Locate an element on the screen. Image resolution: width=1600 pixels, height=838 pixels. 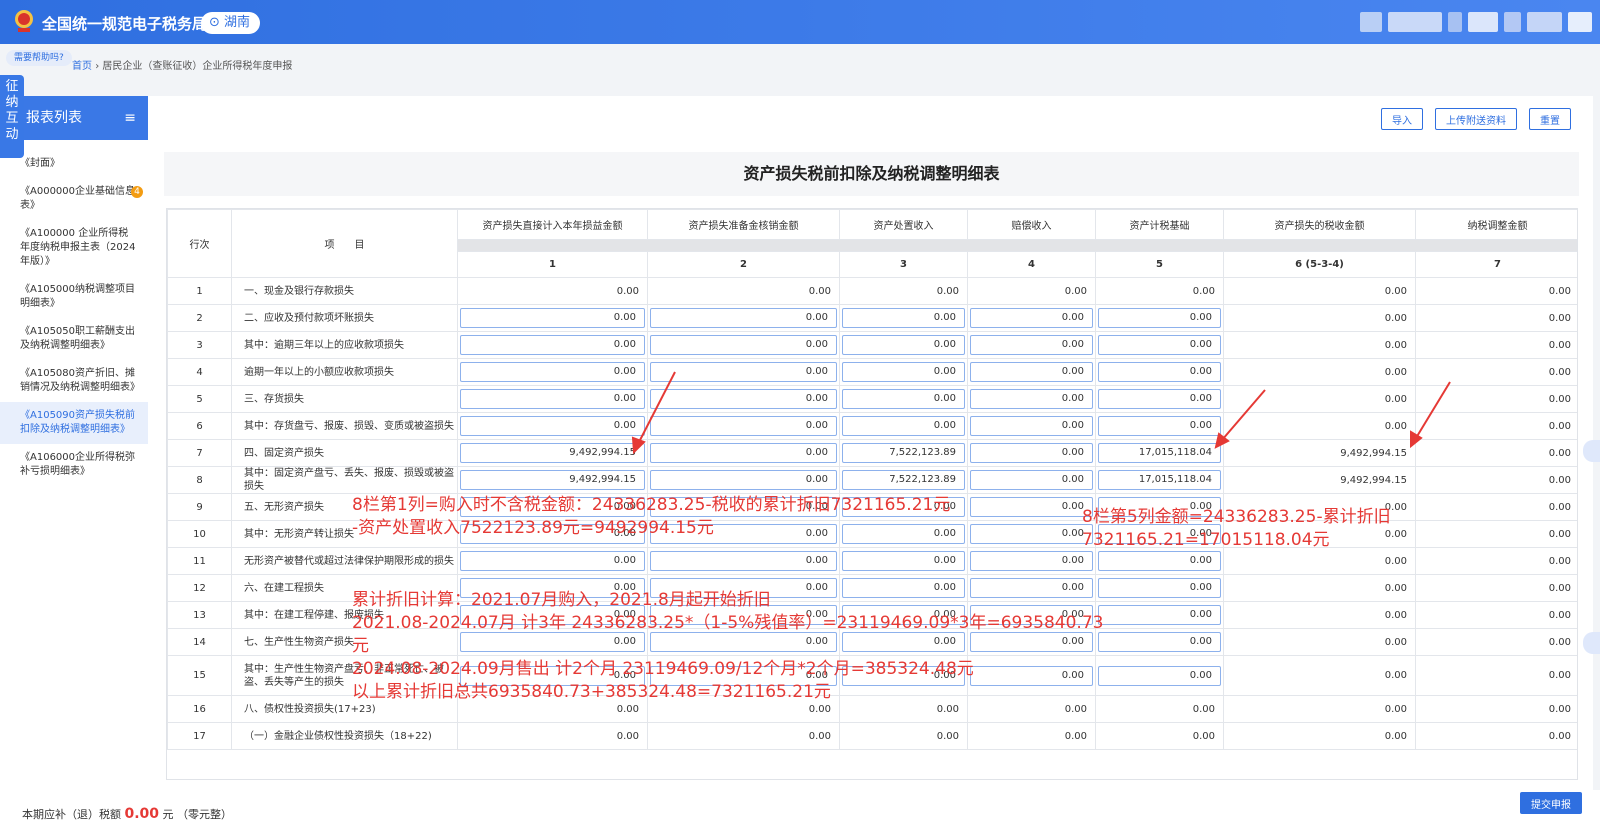
annotation-arrows is located at coordinates (1041, 413).